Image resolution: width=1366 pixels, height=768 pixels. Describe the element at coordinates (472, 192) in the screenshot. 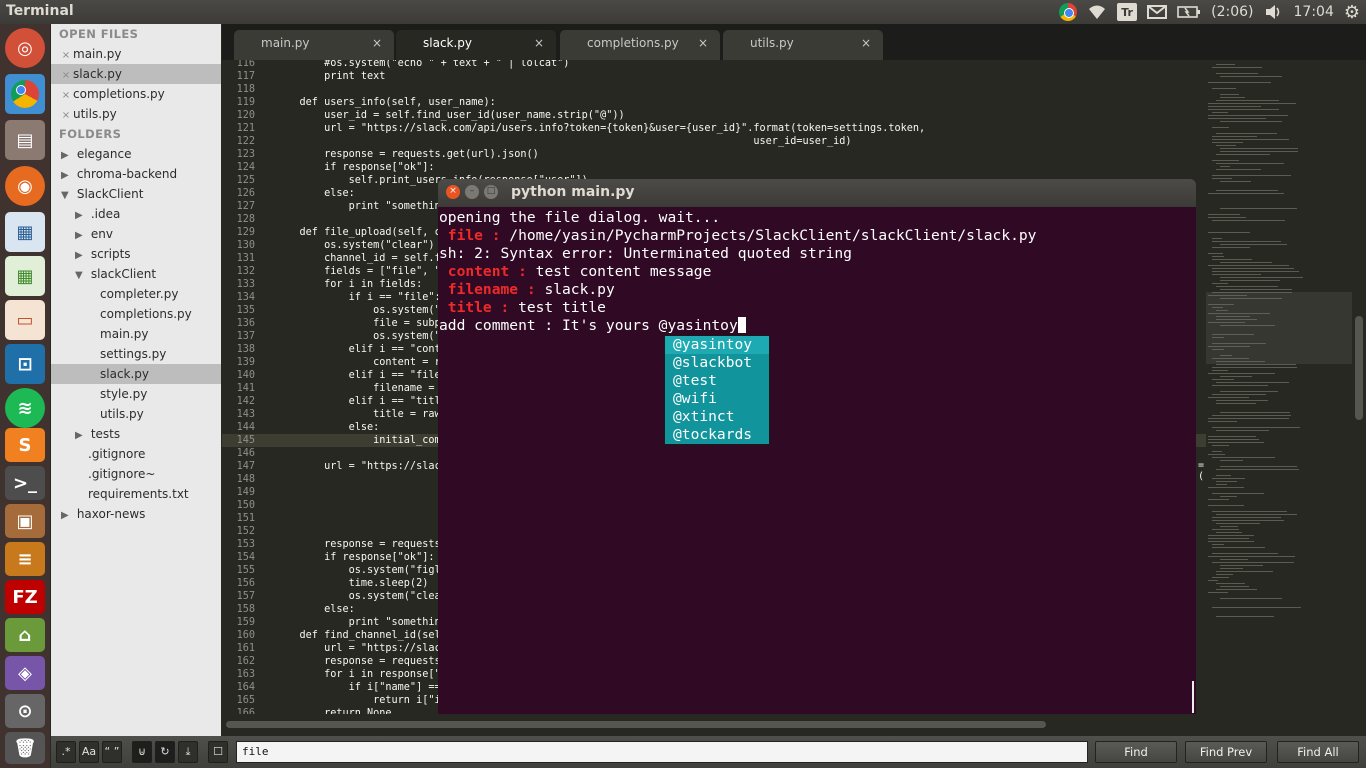

I see `minimize-icon: –` at that location.